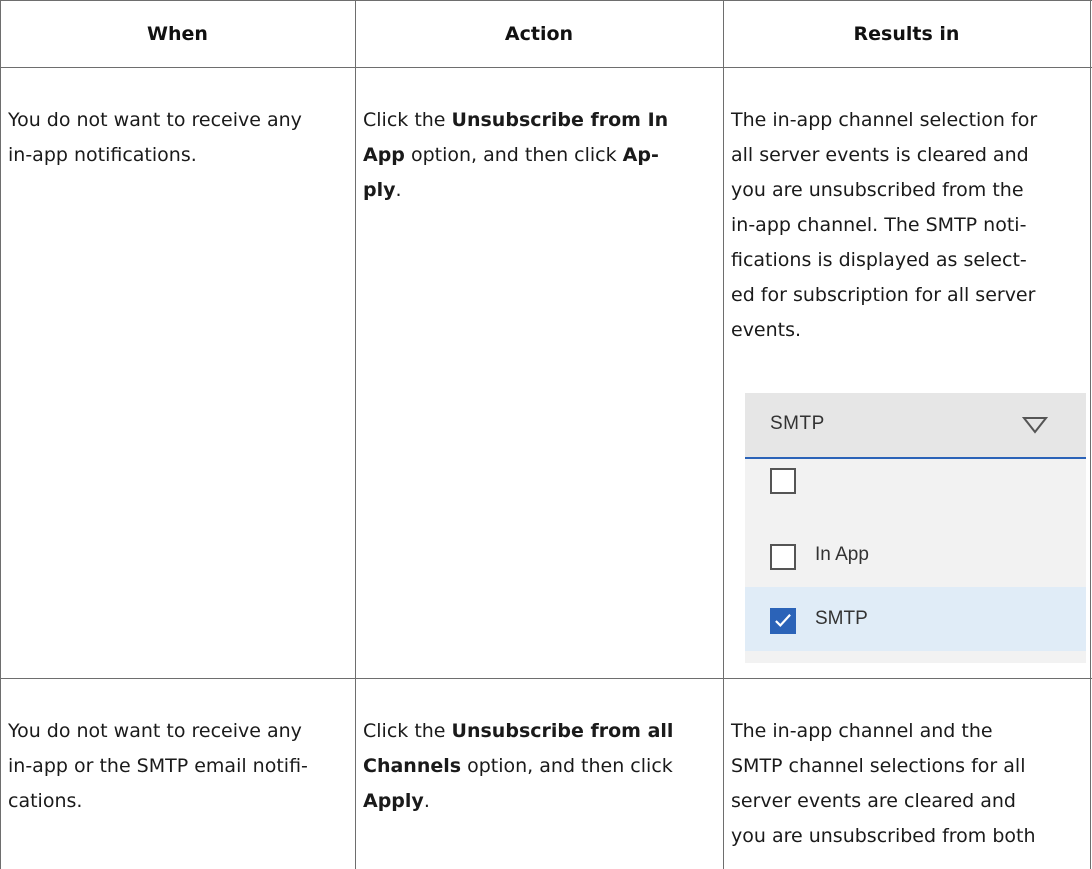 Image resolution: width=1092 pixels, height=869 pixels. What do you see at coordinates (1090, 434) in the screenshot?
I see `table-border-right` at bounding box center [1090, 434].